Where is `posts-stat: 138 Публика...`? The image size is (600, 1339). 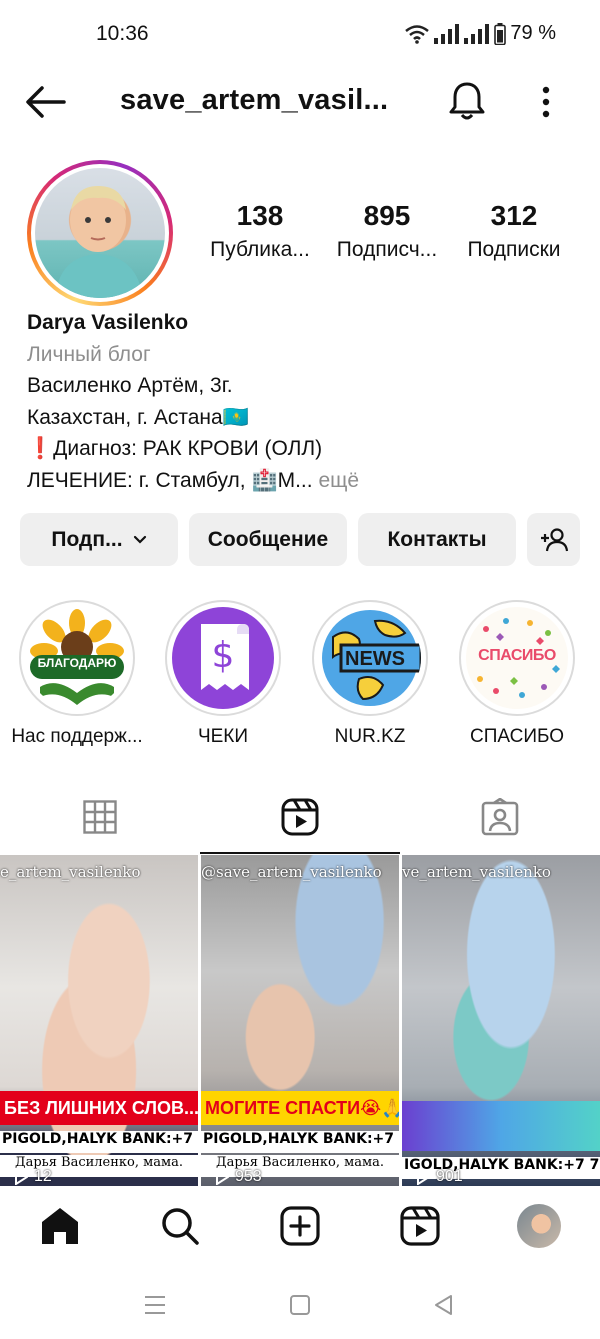 posts-stat: 138 Публика... is located at coordinates (260, 231).